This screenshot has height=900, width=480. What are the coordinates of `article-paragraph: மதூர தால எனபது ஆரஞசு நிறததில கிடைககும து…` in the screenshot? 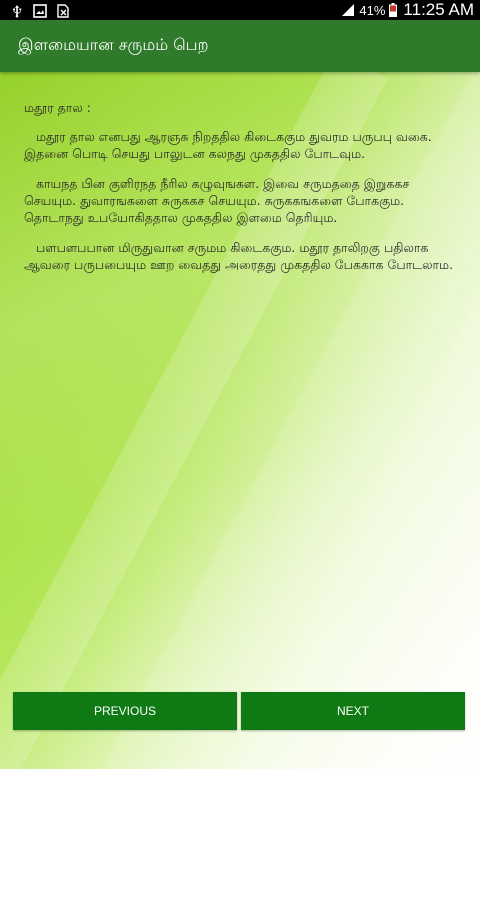 It's located at (228, 145).